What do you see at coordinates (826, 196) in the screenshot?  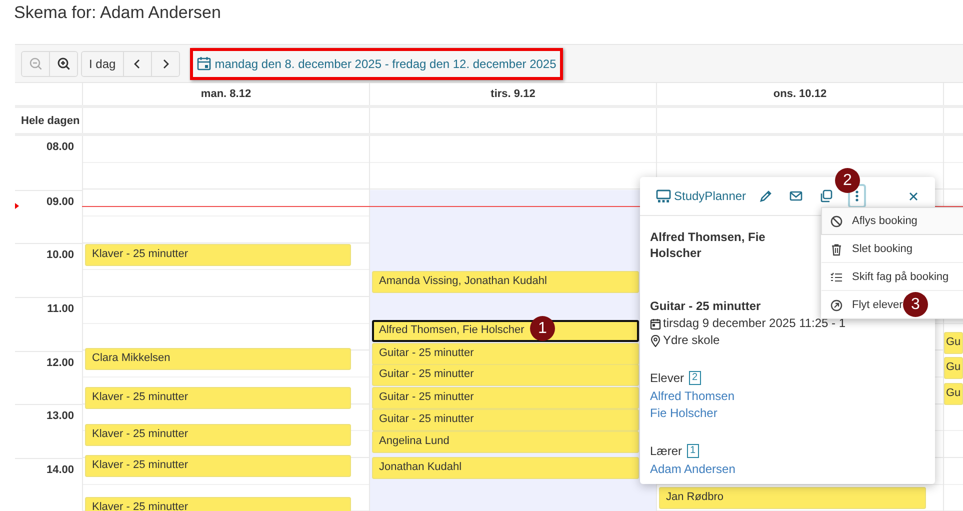 I see `copy-icon` at bounding box center [826, 196].